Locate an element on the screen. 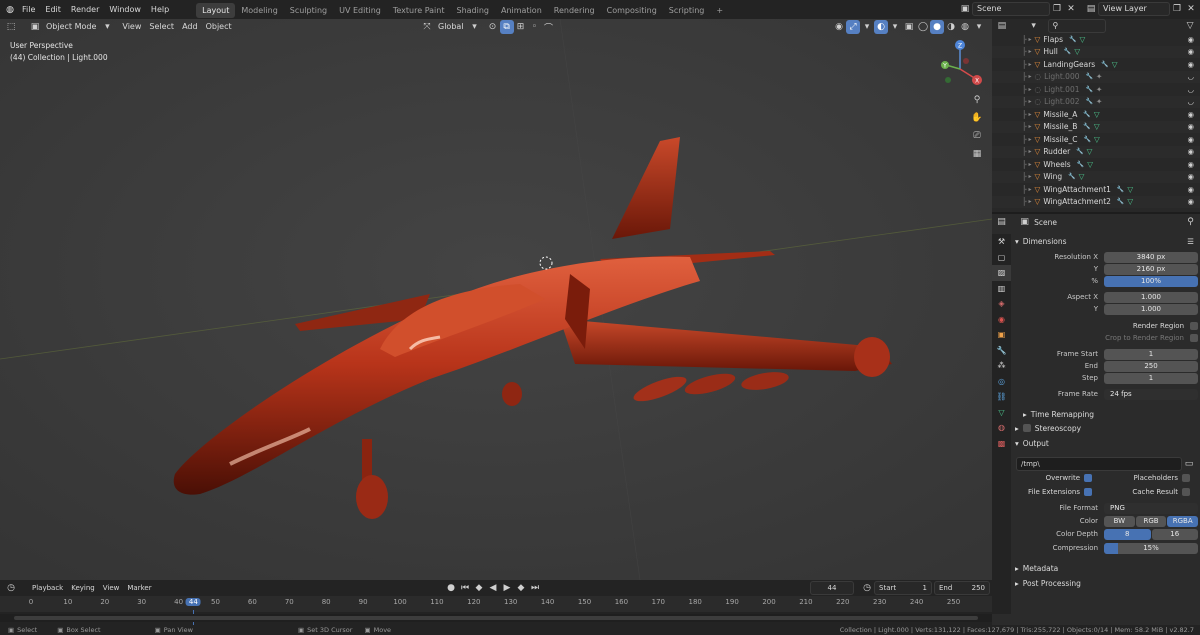  play-icon: ▶ is located at coordinates (507, 588).